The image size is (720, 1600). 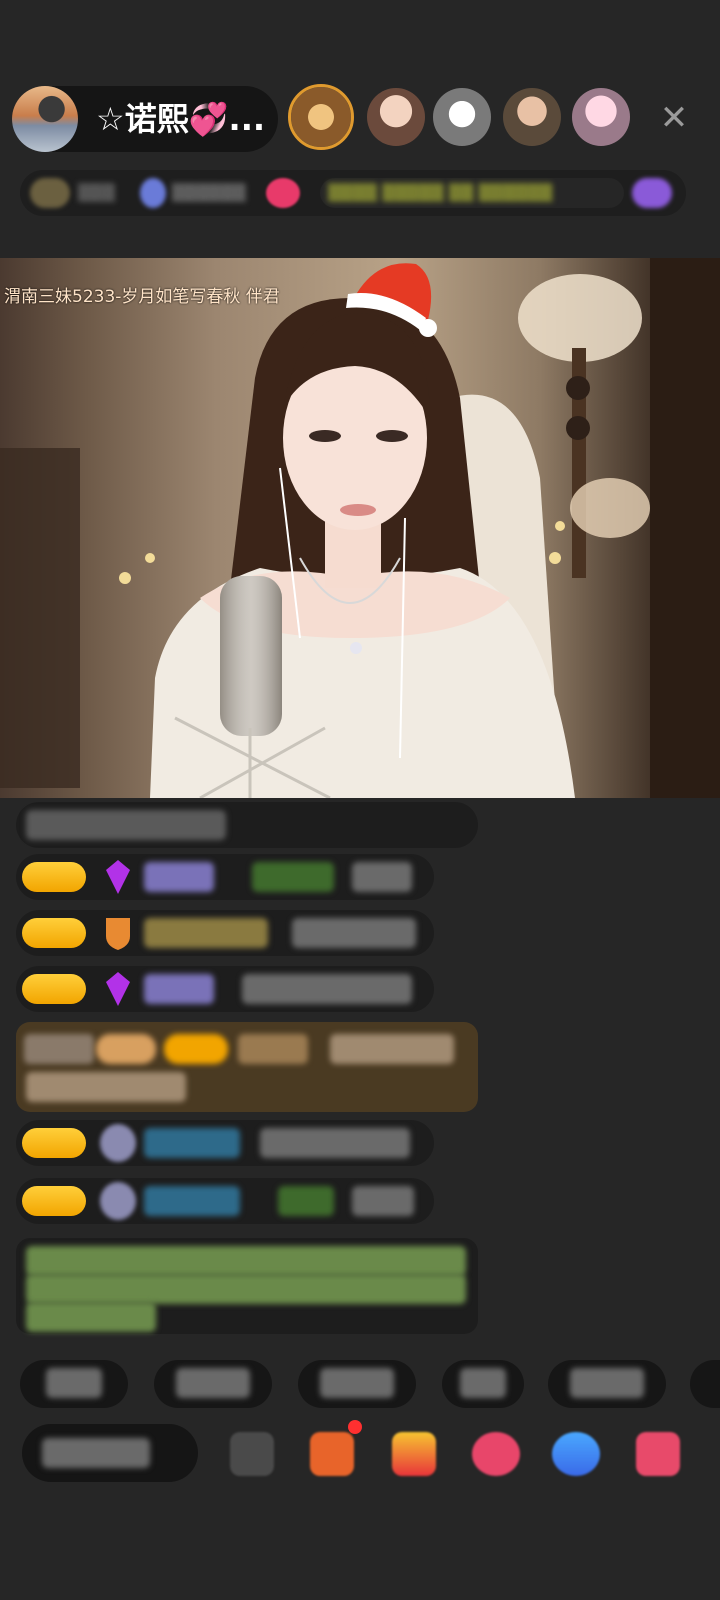 I want to click on santa-hat-sticker, so click(x=391, y=300).